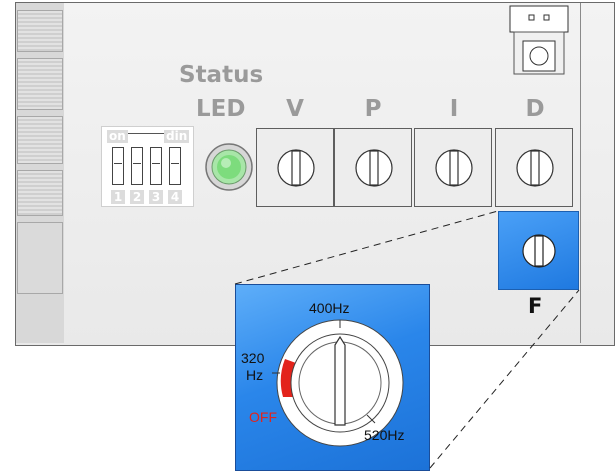 The image size is (616, 471). Describe the element at coordinates (118, 197) in the screenshot. I see `dip-number-1: 1` at that location.